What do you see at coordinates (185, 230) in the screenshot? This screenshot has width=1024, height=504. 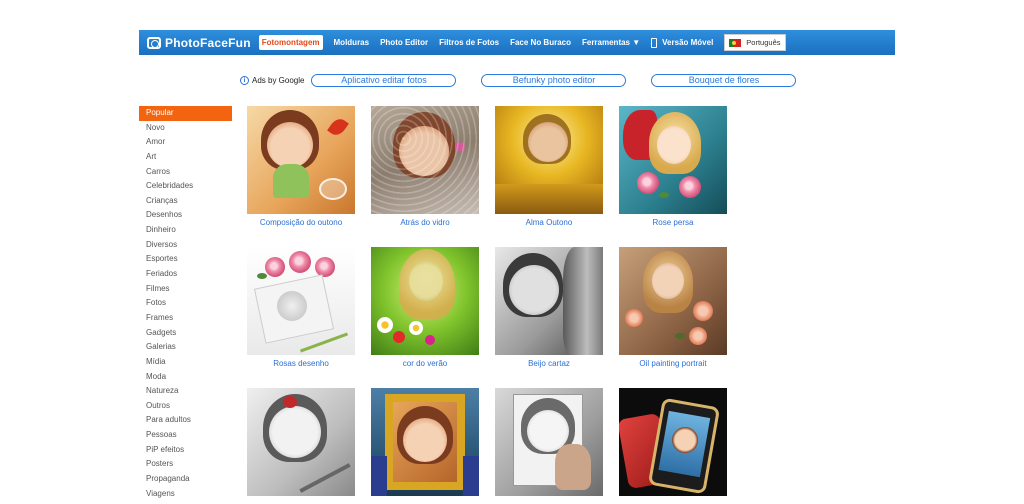 I see `category-dinheiro: Dinheiro` at bounding box center [185, 230].